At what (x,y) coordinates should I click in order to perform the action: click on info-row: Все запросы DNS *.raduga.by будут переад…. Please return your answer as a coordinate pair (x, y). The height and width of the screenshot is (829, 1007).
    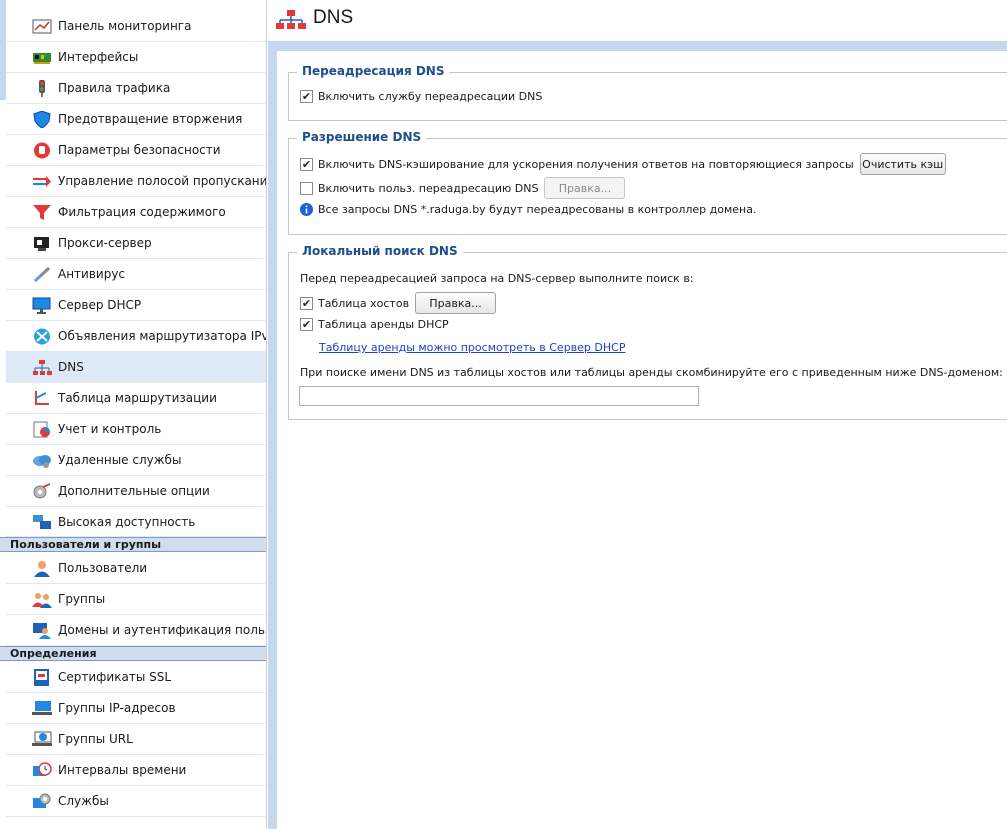
    Looking at the image, I should click on (528, 209).